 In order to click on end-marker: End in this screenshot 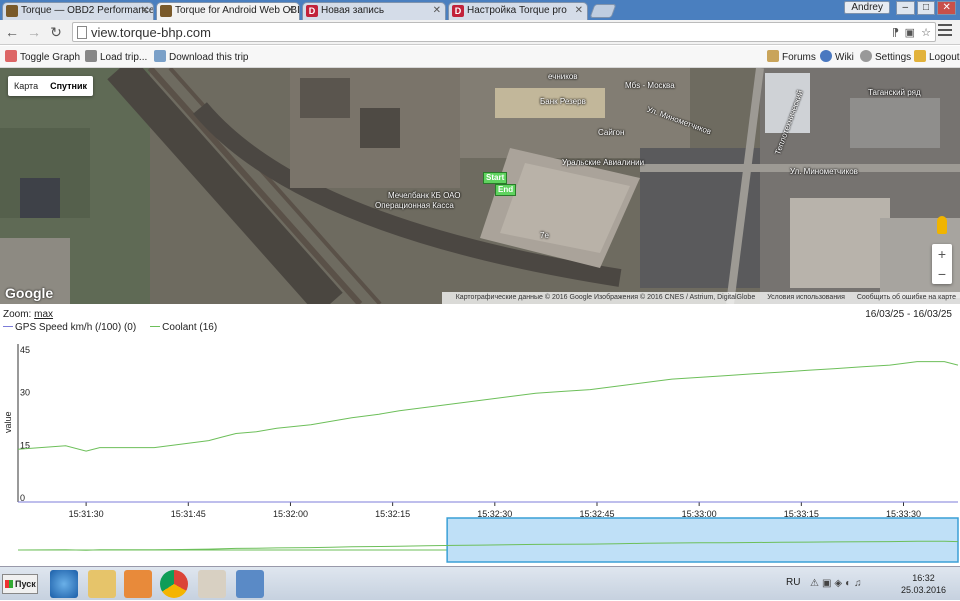, I will do `click(506, 190)`.